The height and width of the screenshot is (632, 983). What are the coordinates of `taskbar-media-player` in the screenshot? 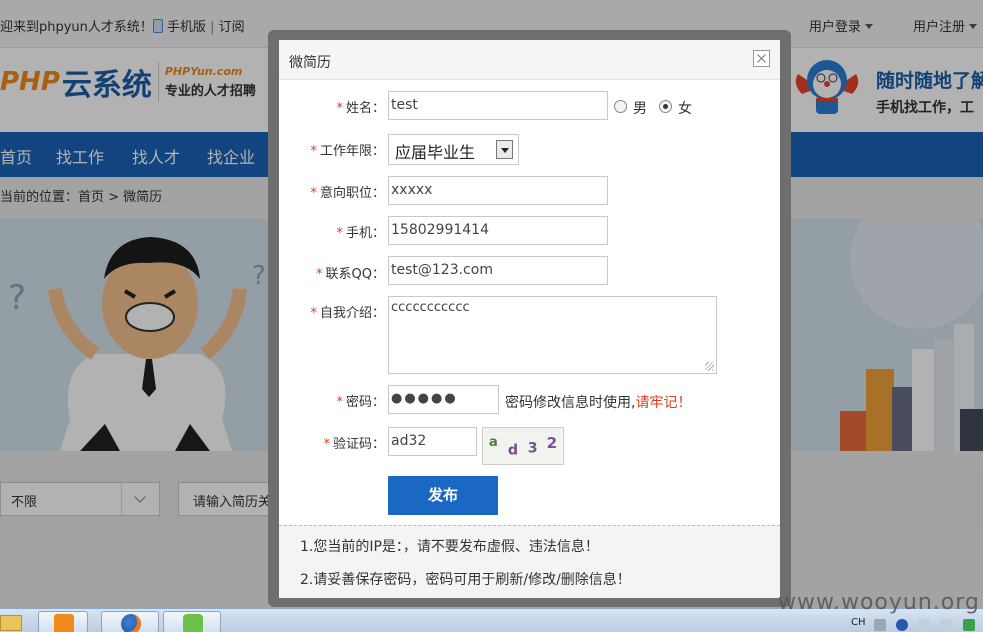 It's located at (63, 621).